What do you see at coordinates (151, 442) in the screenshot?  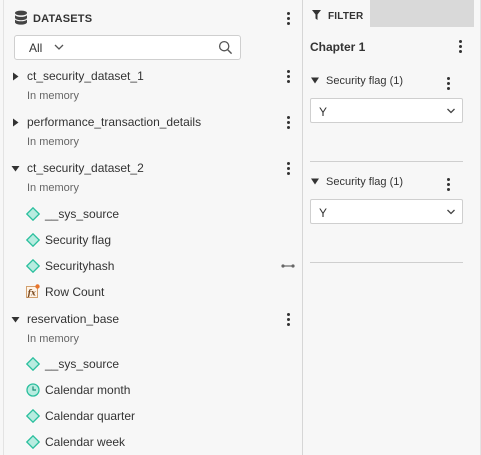 I see `field-item: Calendar week` at bounding box center [151, 442].